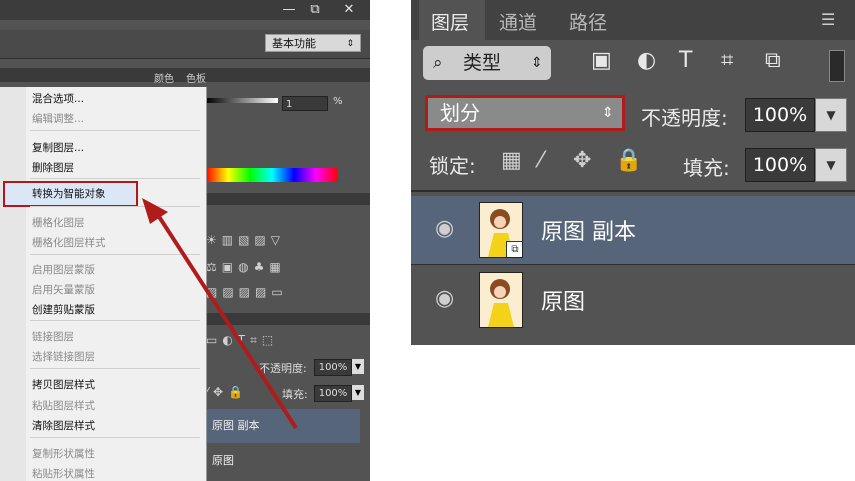 The image size is (855, 481). I want to click on lock-position-icon: ✥, so click(582, 160).